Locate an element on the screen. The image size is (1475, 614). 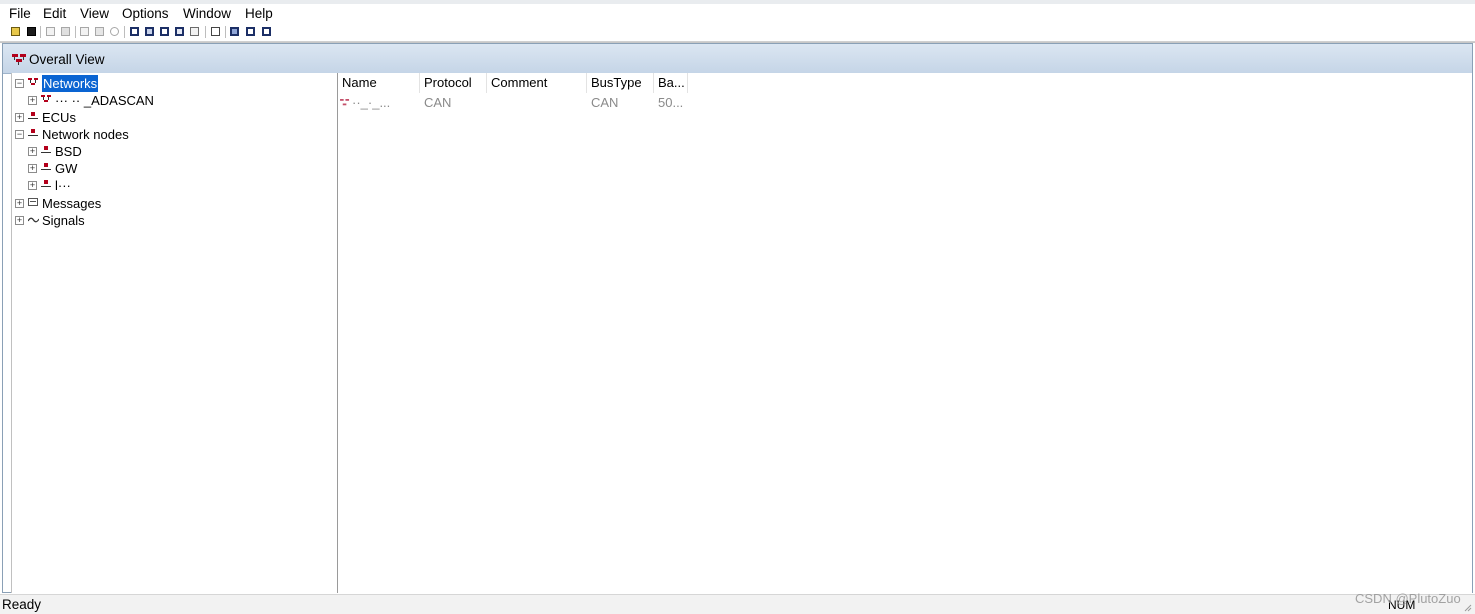
resize-grip-icon is located at coordinates (1468, 608).